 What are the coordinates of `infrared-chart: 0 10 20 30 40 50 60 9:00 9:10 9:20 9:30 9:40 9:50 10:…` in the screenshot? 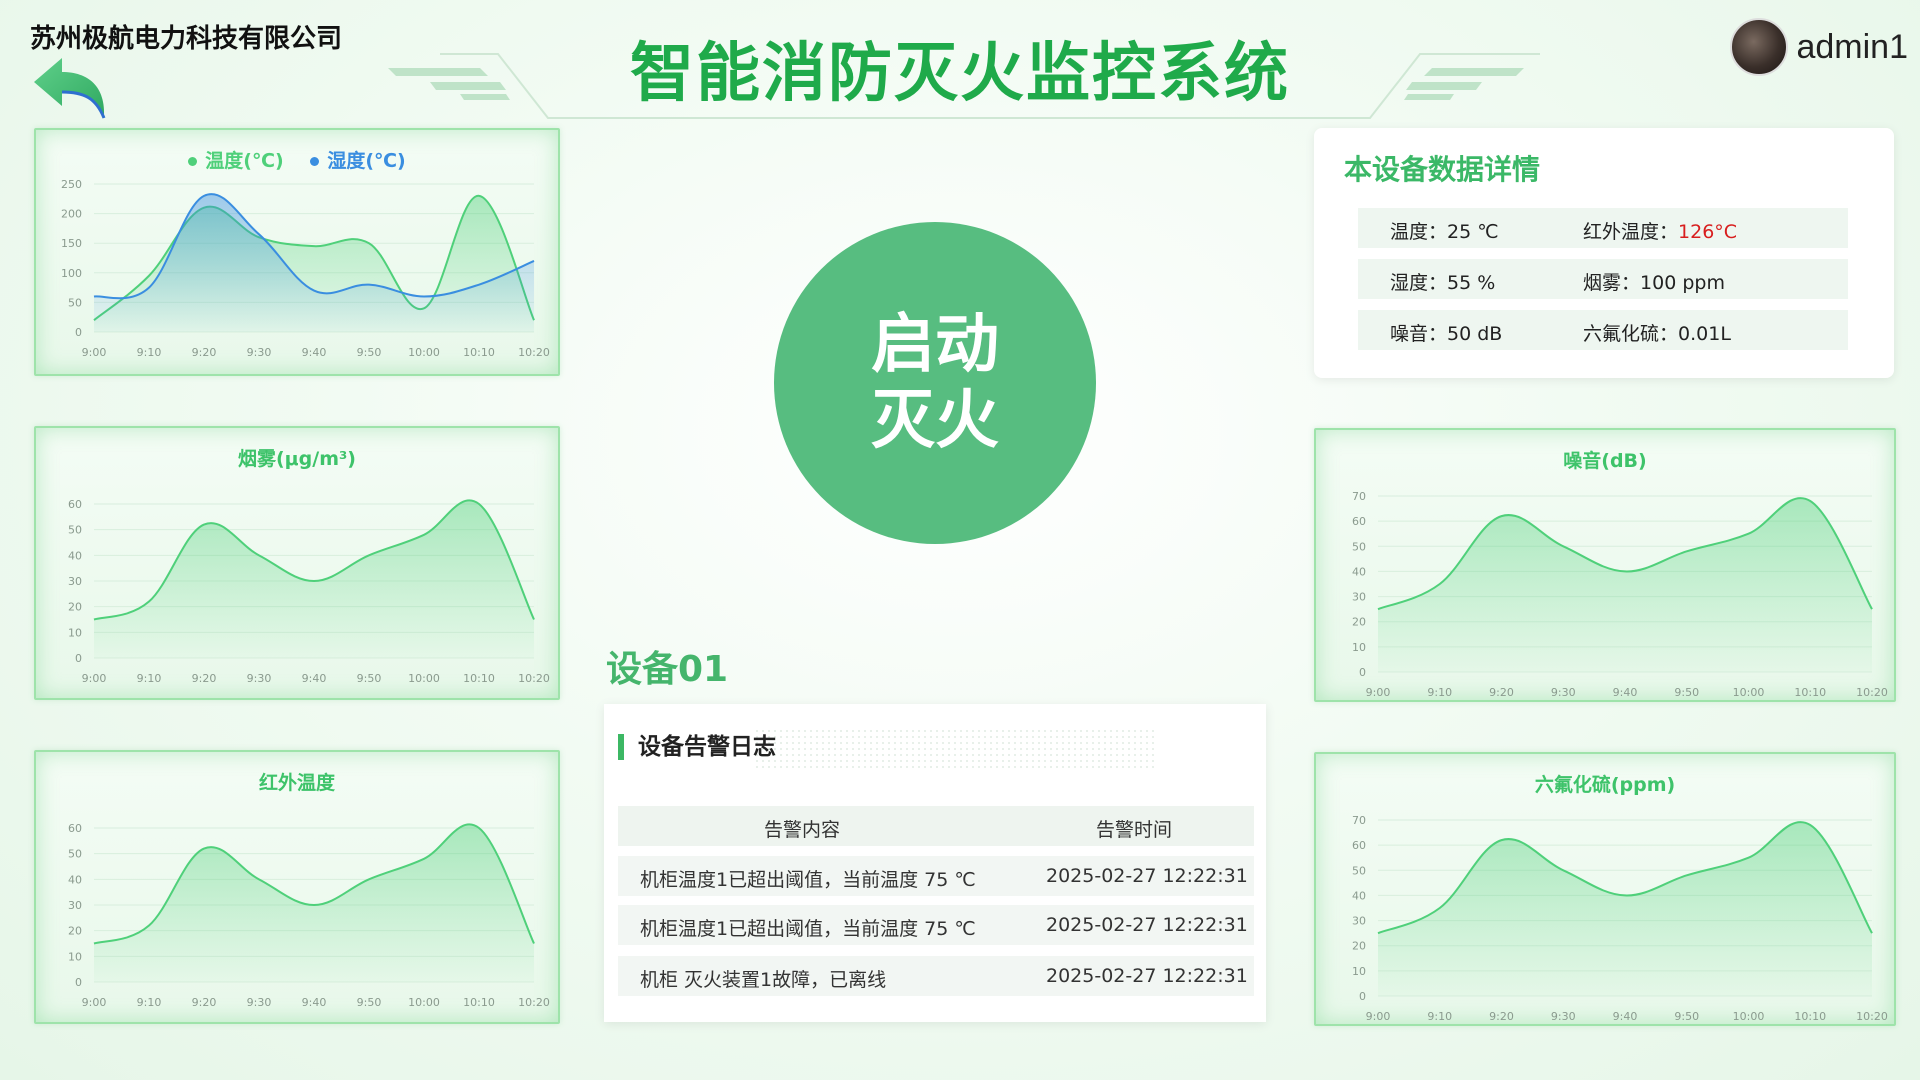 It's located at (309, 915).